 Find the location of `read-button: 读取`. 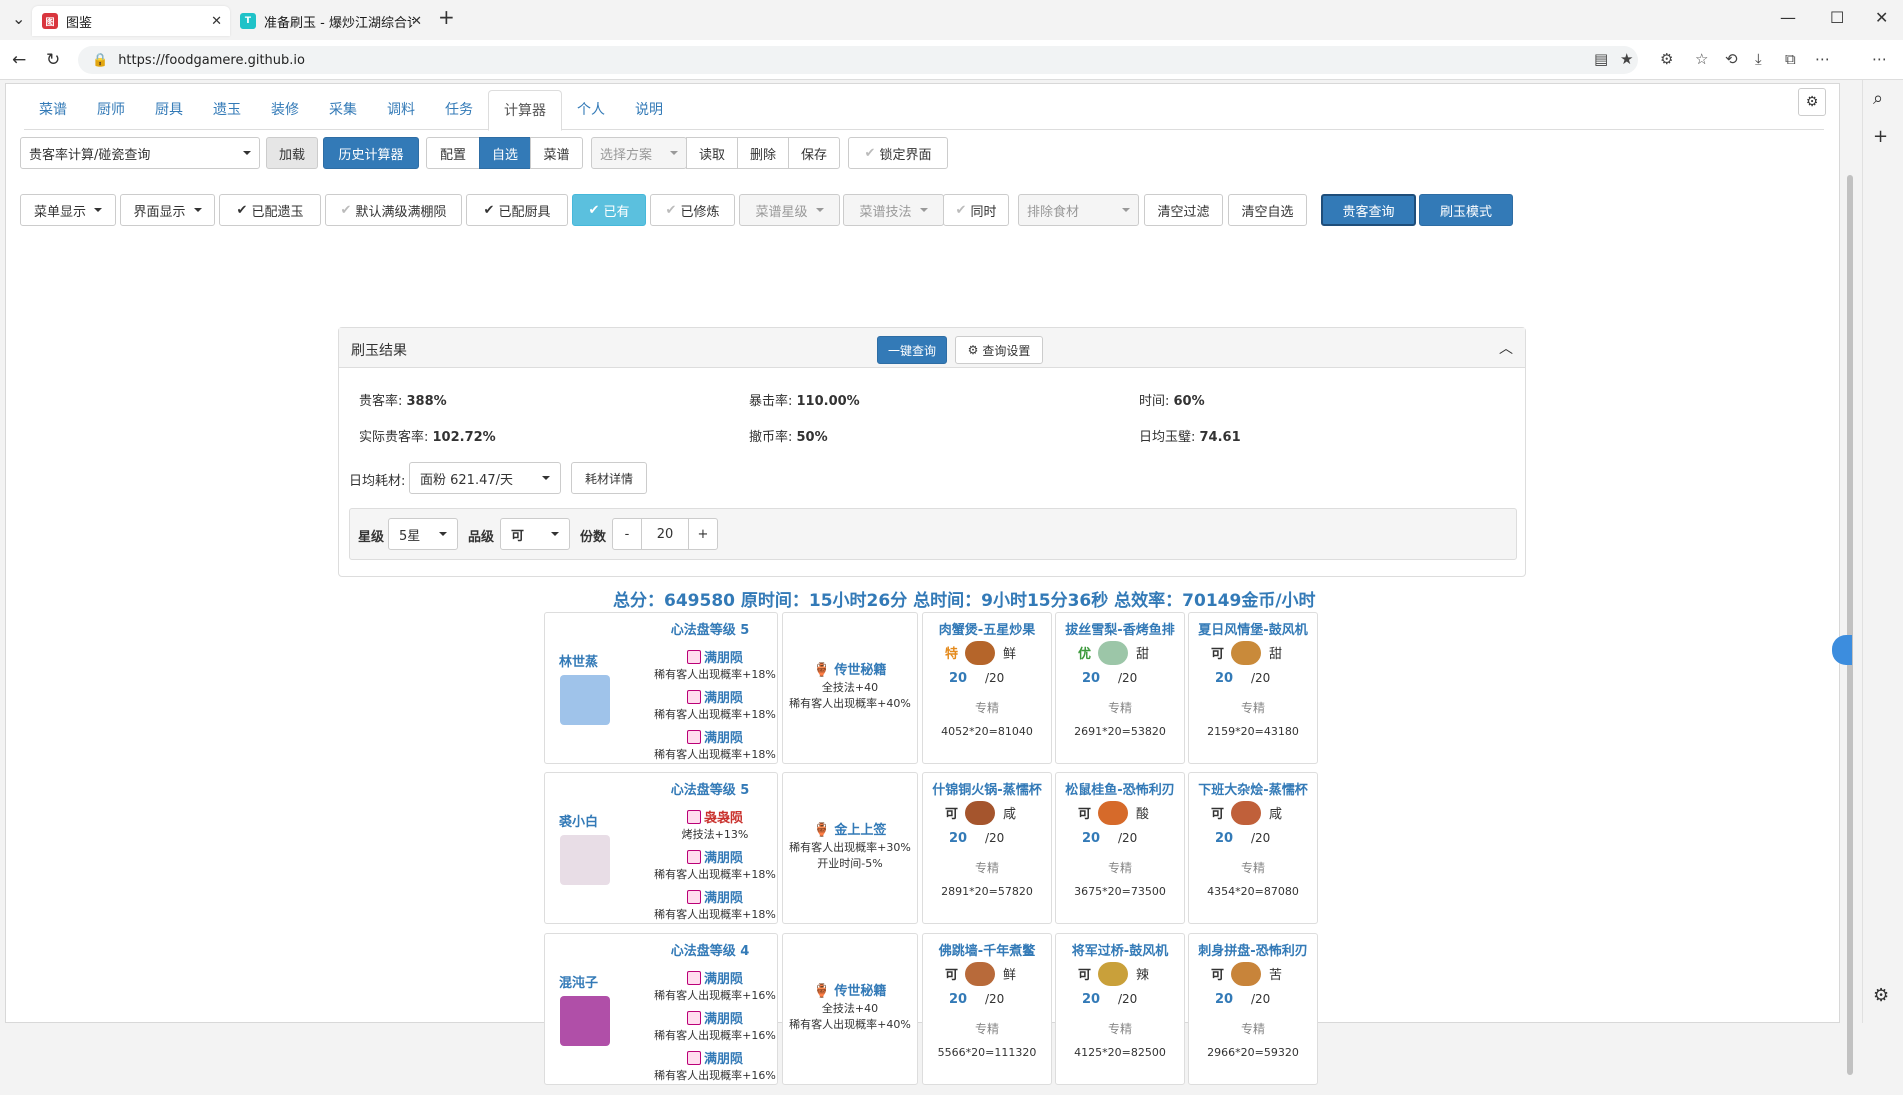

read-button: 读取 is located at coordinates (712, 153).